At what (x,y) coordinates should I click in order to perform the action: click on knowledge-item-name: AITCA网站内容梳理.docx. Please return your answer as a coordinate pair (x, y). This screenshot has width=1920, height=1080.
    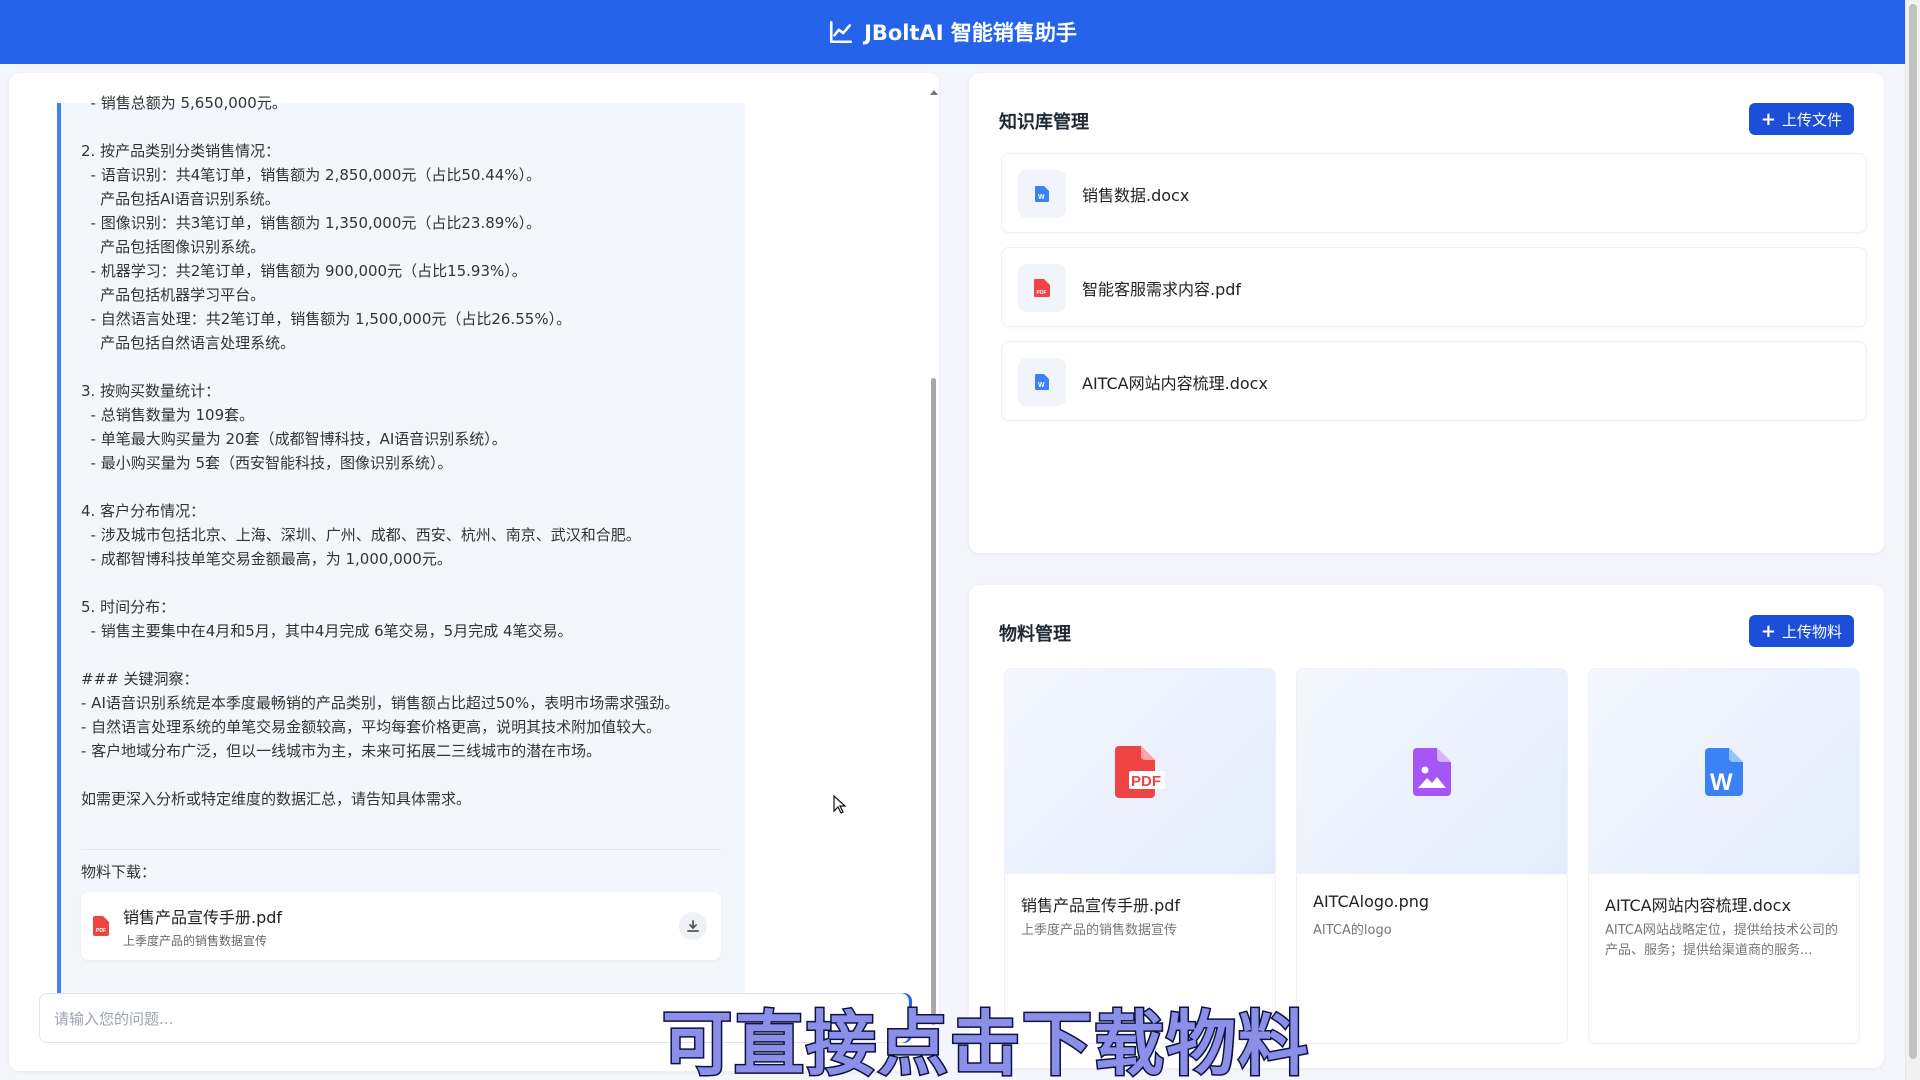
    Looking at the image, I should click on (1175, 383).